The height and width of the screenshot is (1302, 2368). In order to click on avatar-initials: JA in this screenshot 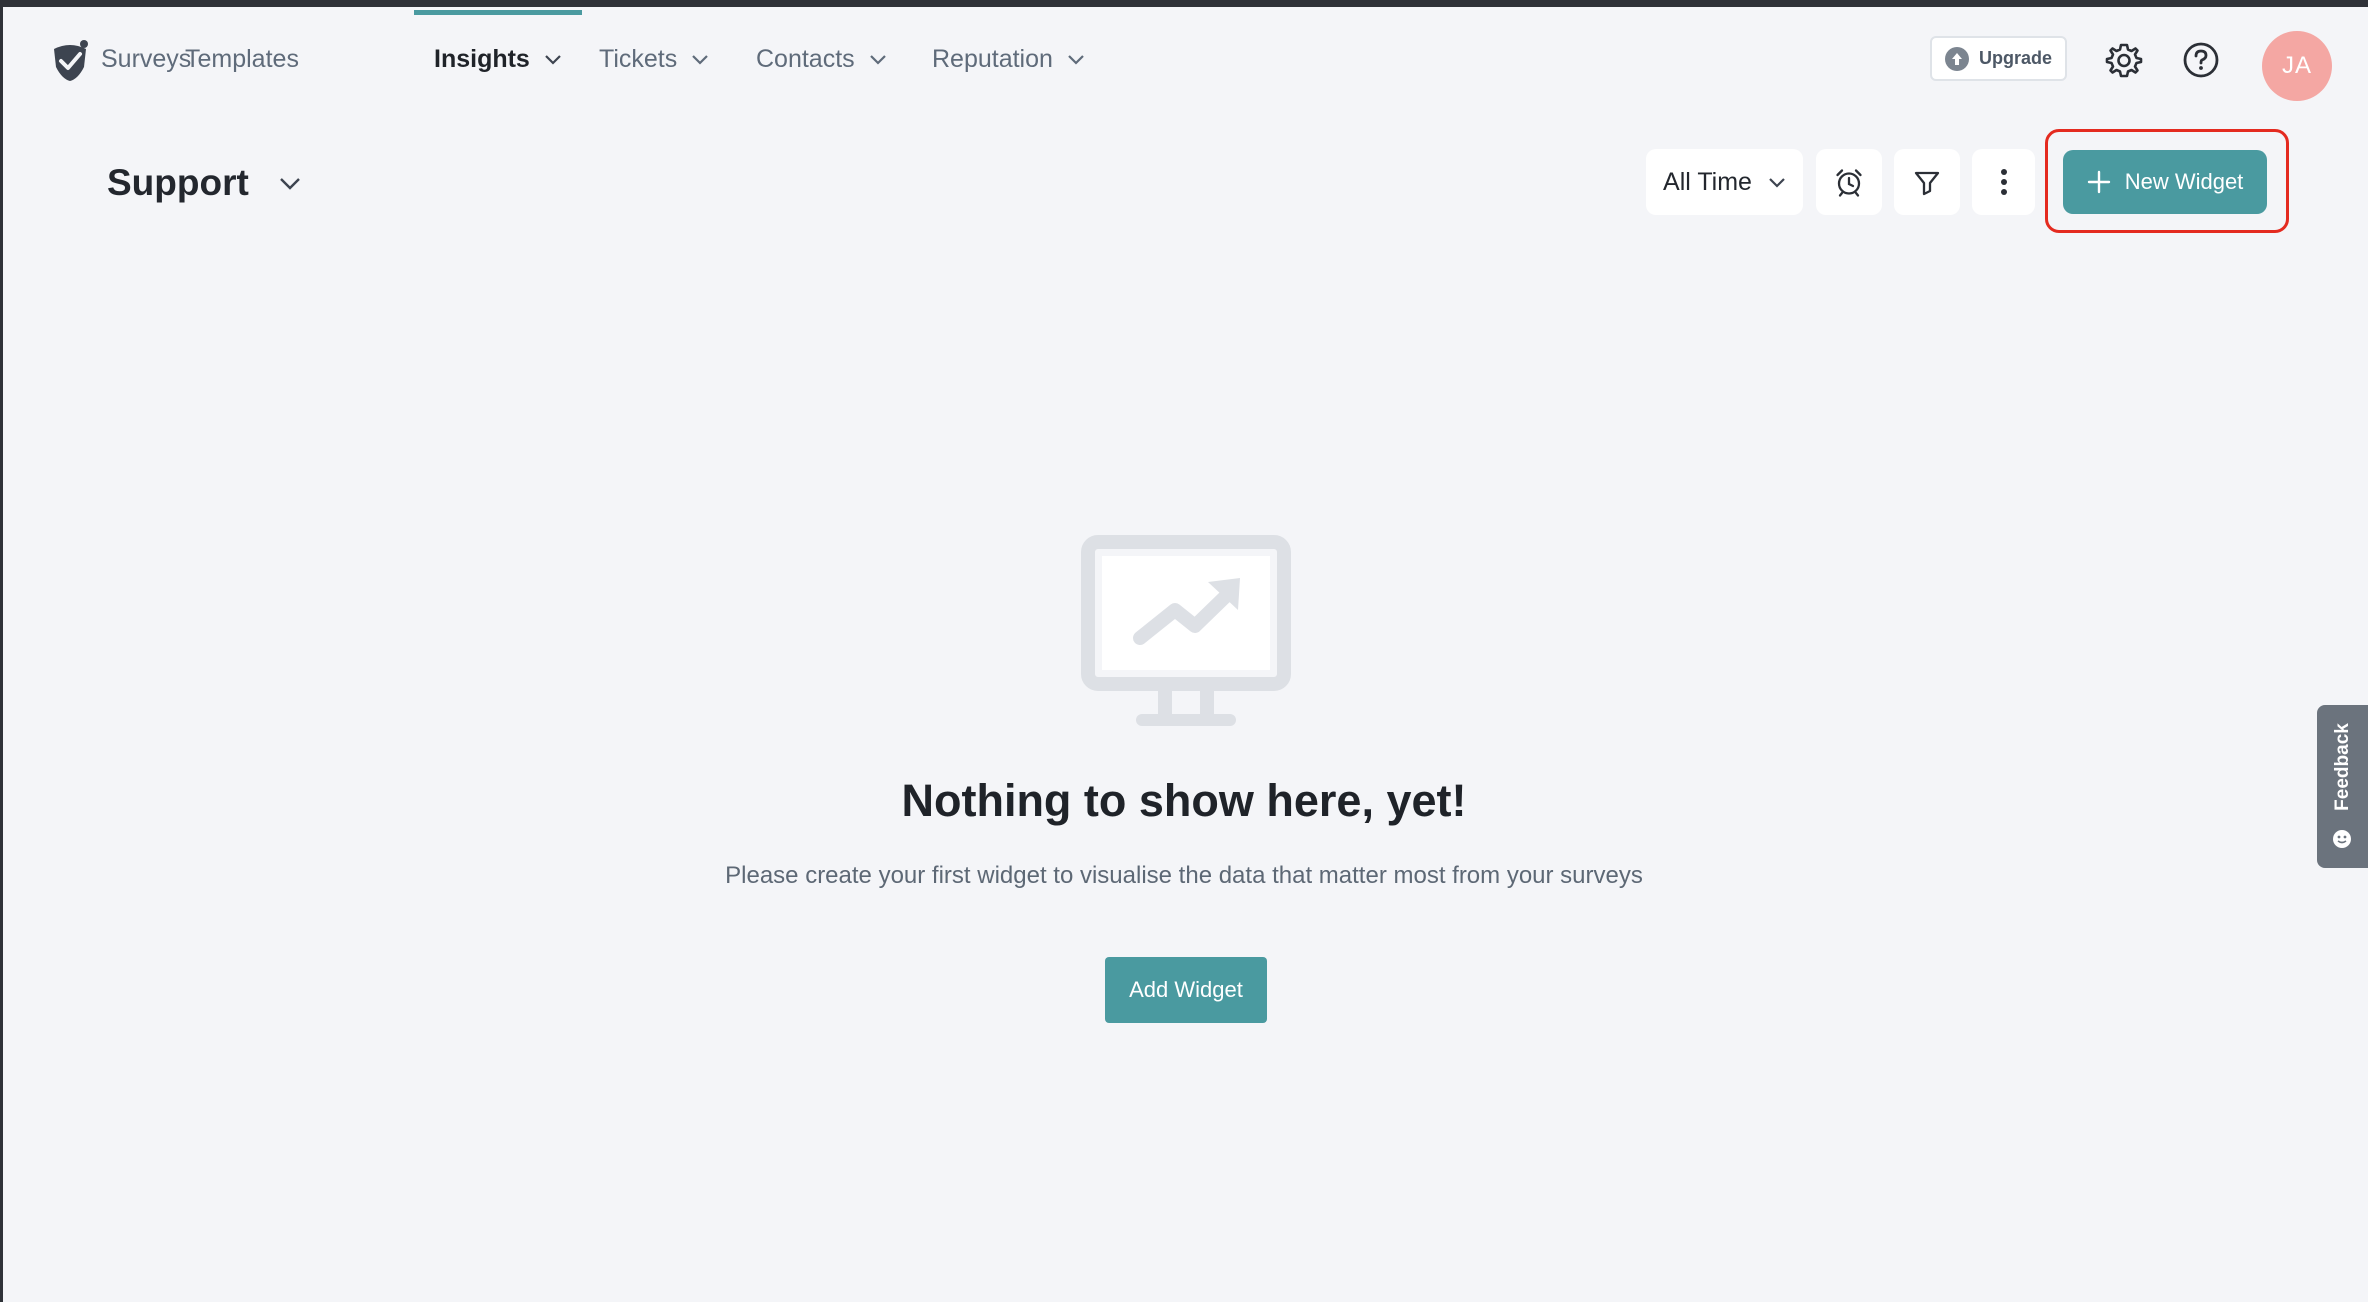, I will do `click(2296, 65)`.